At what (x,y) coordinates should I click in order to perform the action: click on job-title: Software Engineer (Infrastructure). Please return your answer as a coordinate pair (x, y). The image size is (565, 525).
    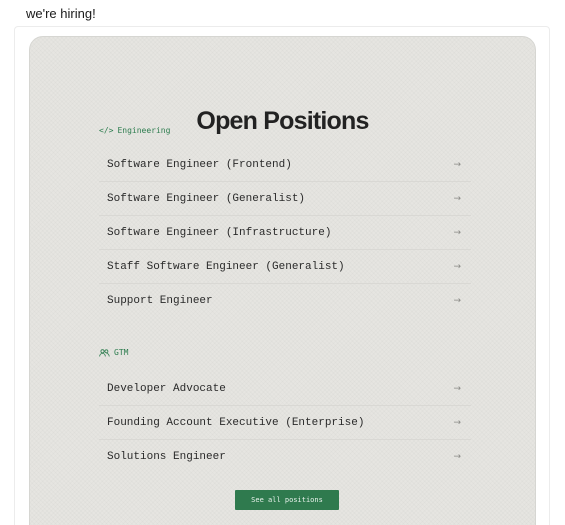
    Looking at the image, I should click on (219, 232).